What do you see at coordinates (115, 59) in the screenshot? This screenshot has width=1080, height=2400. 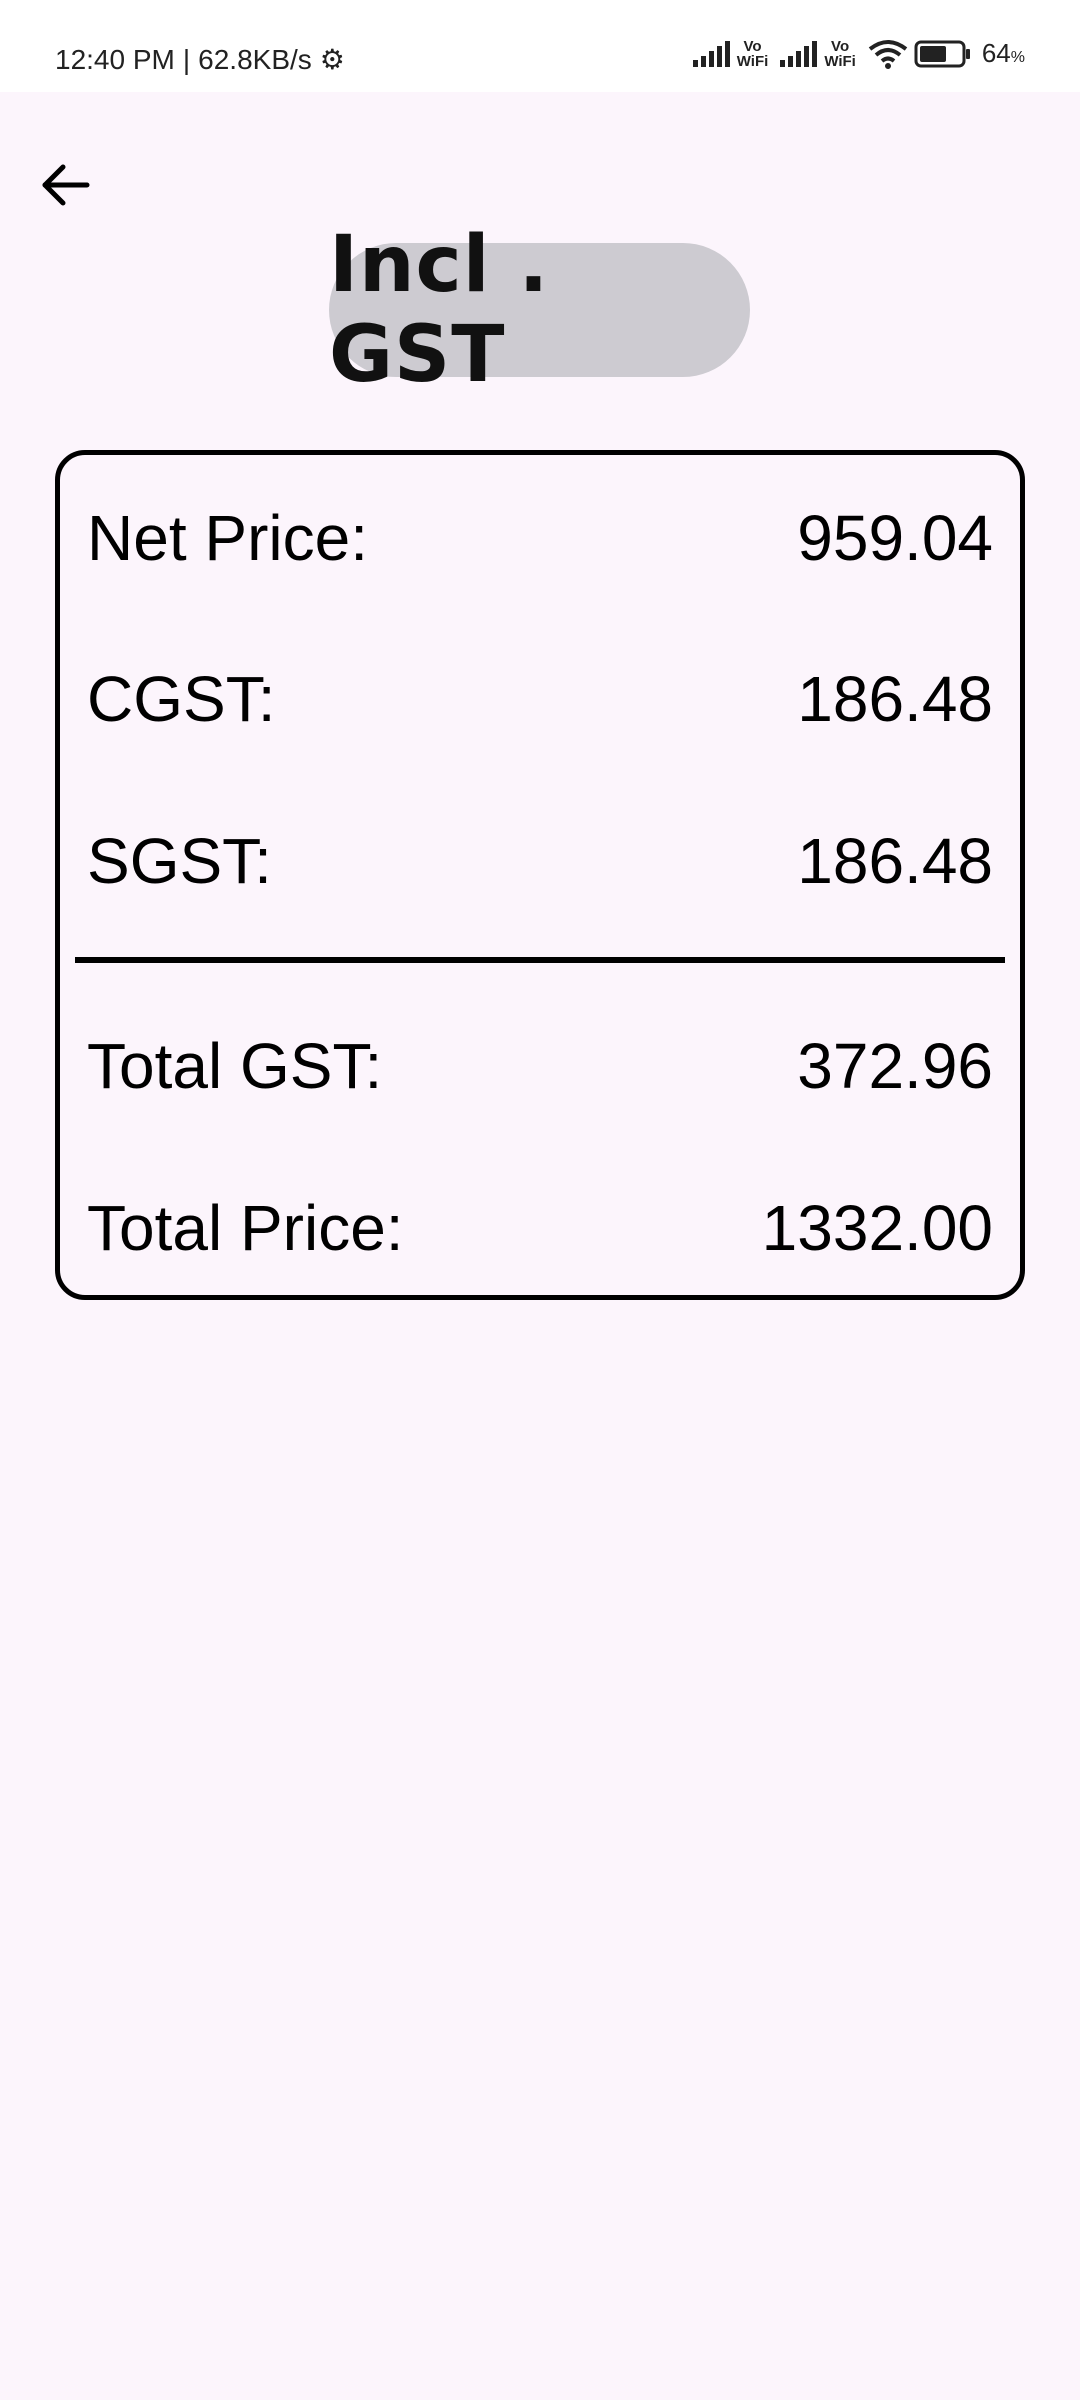 I see `status-time: 12:40 PM` at bounding box center [115, 59].